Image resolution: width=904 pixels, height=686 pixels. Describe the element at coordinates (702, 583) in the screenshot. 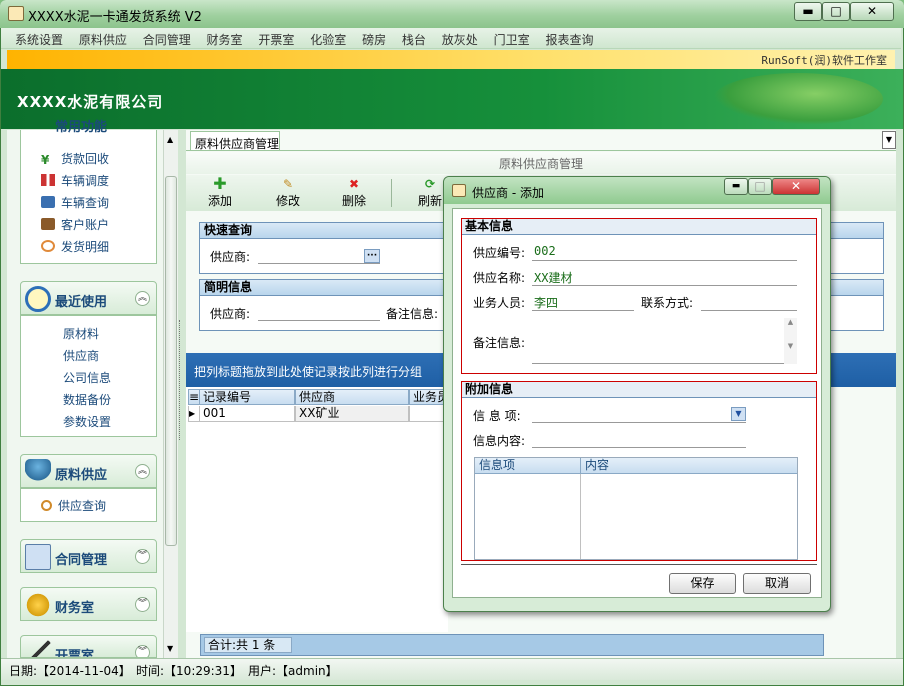

I see `save-button: 保存` at that location.